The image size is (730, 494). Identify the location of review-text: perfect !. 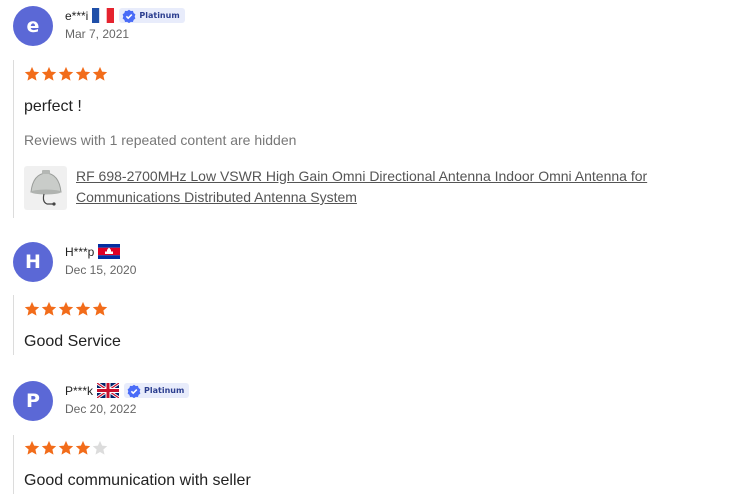
(53, 106).